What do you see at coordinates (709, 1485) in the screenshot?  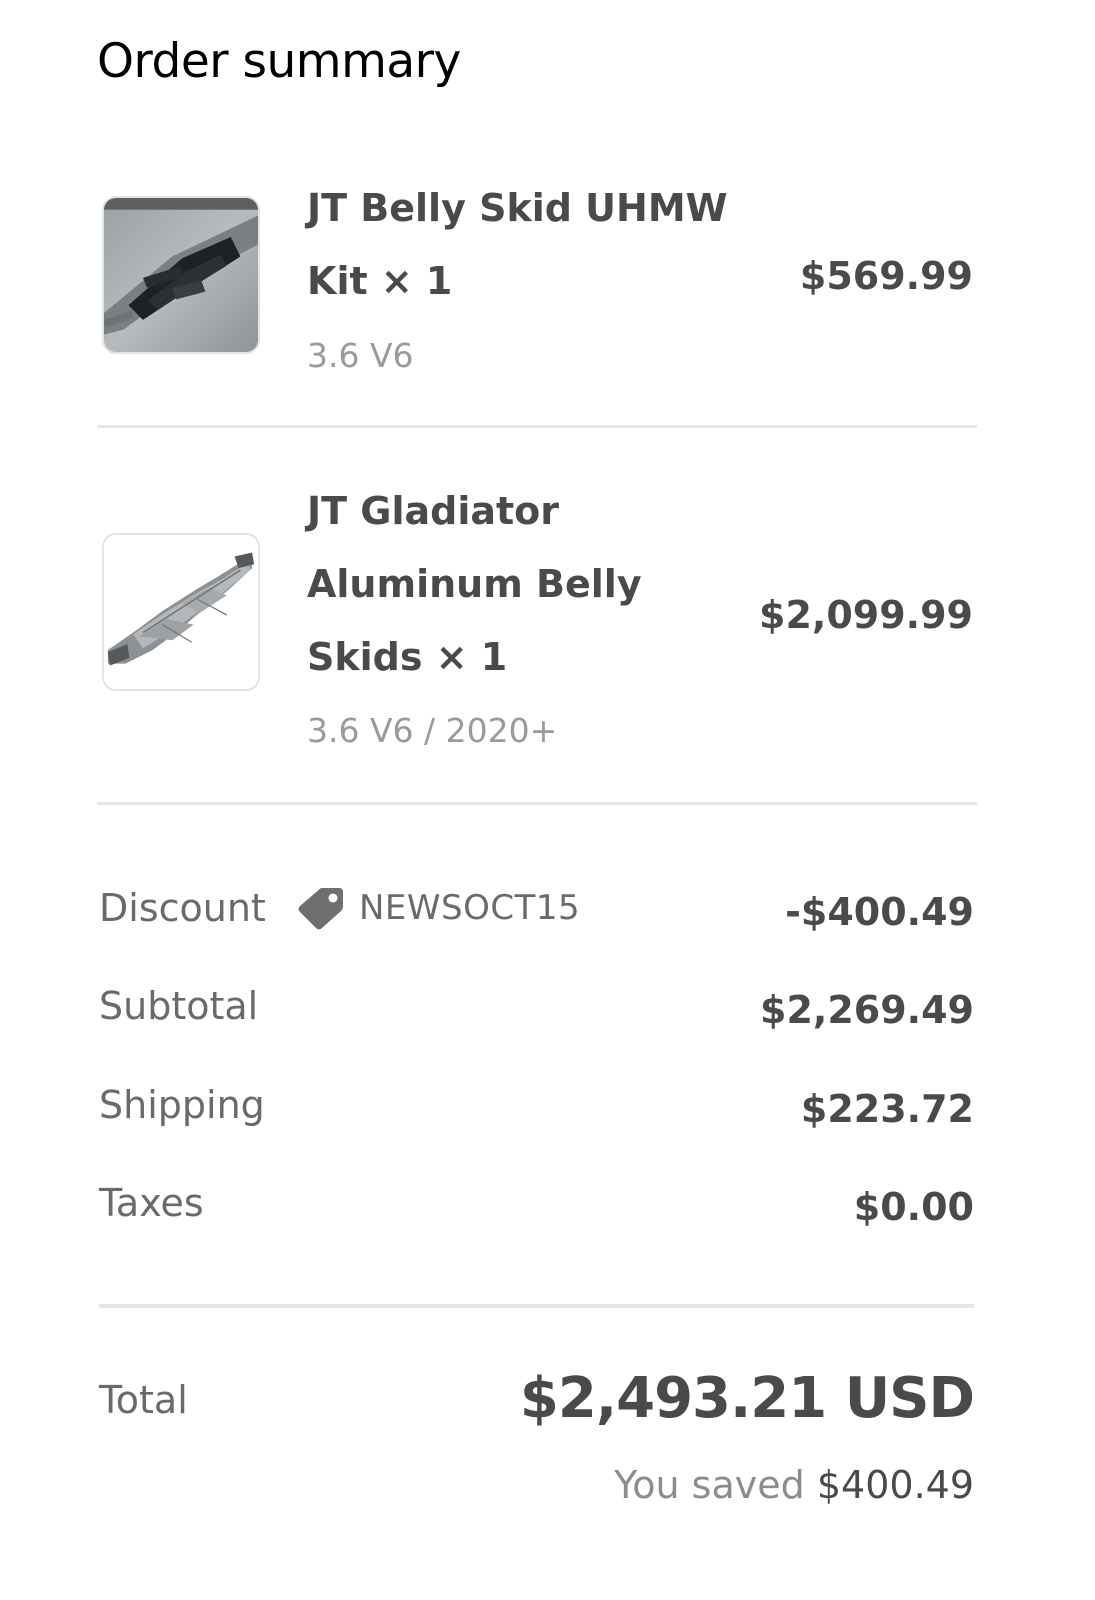 I see `savings-label: You saved` at bounding box center [709, 1485].